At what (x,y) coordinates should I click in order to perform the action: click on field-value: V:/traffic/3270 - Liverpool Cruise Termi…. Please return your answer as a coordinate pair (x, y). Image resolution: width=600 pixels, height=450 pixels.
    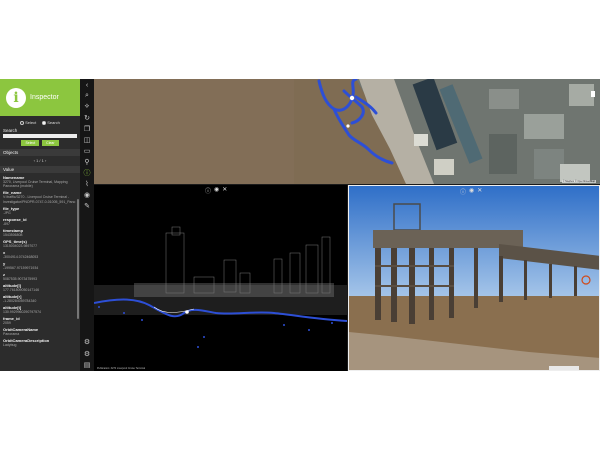
    Looking at the image, I should click on (39, 199).